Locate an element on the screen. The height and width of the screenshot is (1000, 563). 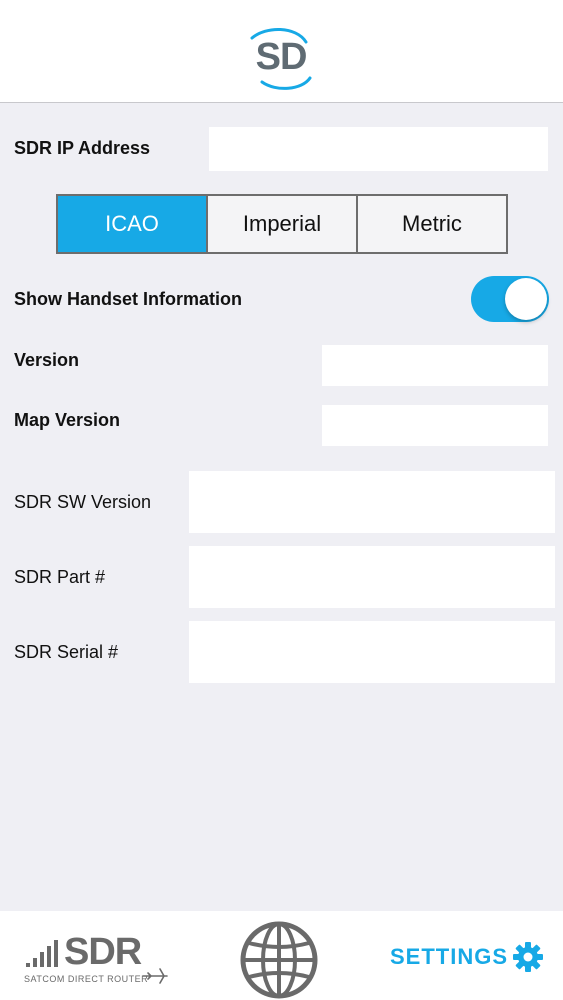
segment-imperial: Imperial is located at coordinates (283, 224).